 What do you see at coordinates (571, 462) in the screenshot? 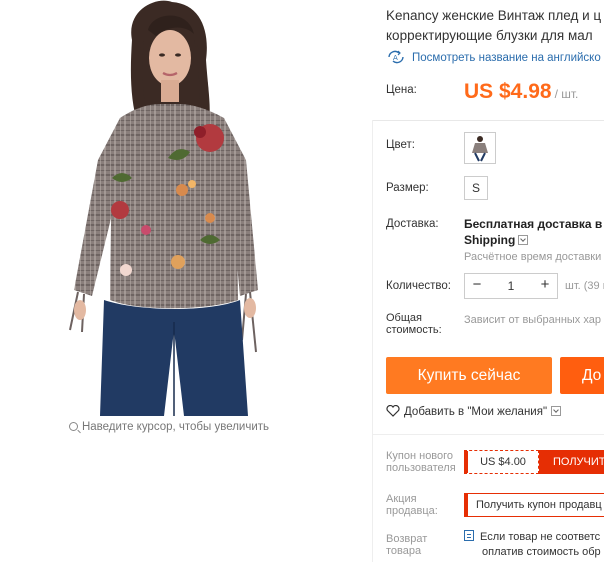
I see `get-coupon-button: ПОЛУЧИТЬ` at bounding box center [571, 462].